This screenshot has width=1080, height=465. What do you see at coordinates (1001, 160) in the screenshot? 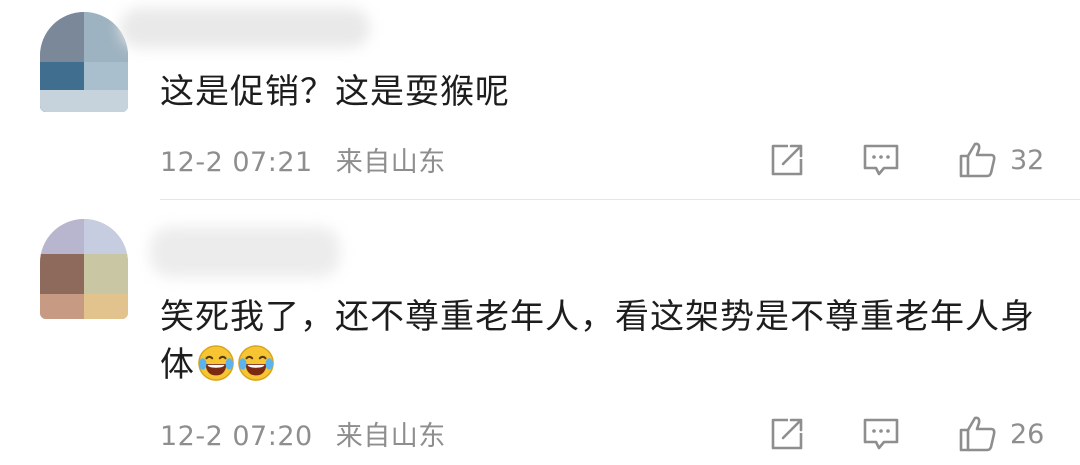
I see `like-button: 32` at bounding box center [1001, 160].